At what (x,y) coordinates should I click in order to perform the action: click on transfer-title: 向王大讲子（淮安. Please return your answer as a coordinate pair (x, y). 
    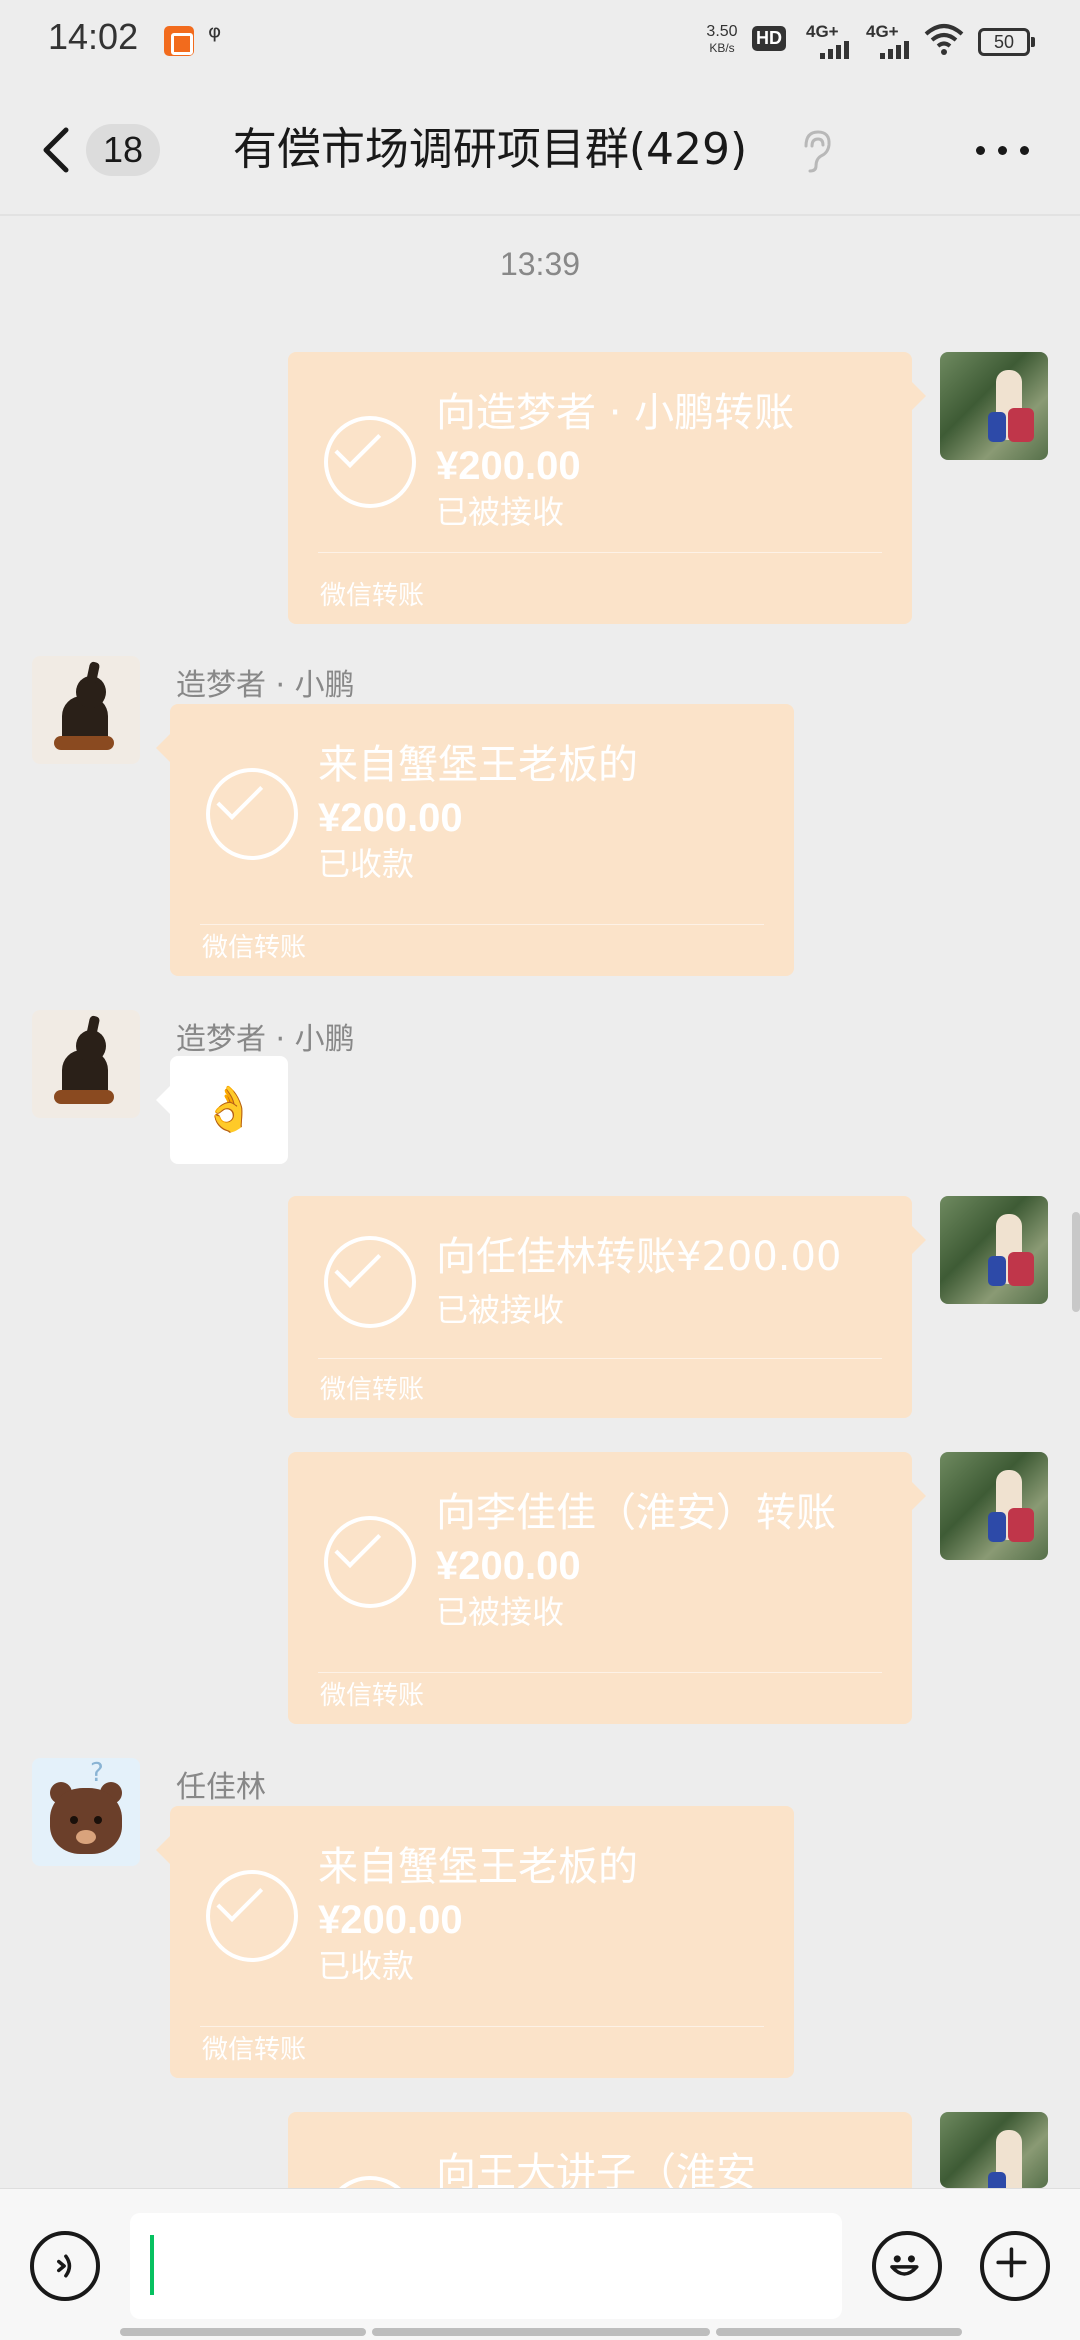
    Looking at the image, I should click on (596, 2169).